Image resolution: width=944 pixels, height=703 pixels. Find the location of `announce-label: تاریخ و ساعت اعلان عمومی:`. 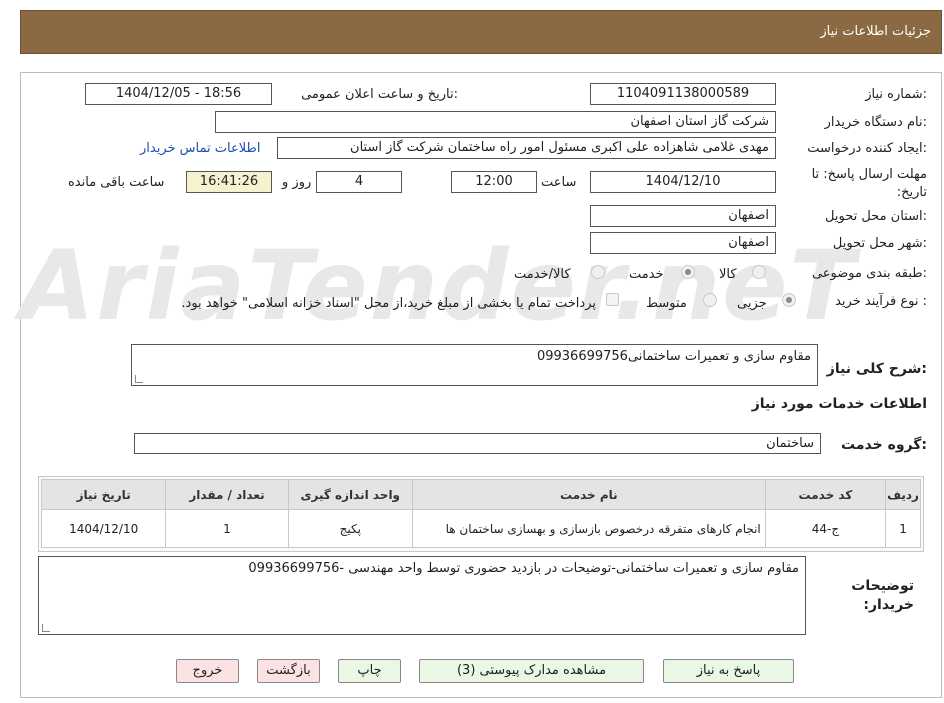

announce-label: تاریخ و ساعت اعلان عمومی: is located at coordinates (379, 94).